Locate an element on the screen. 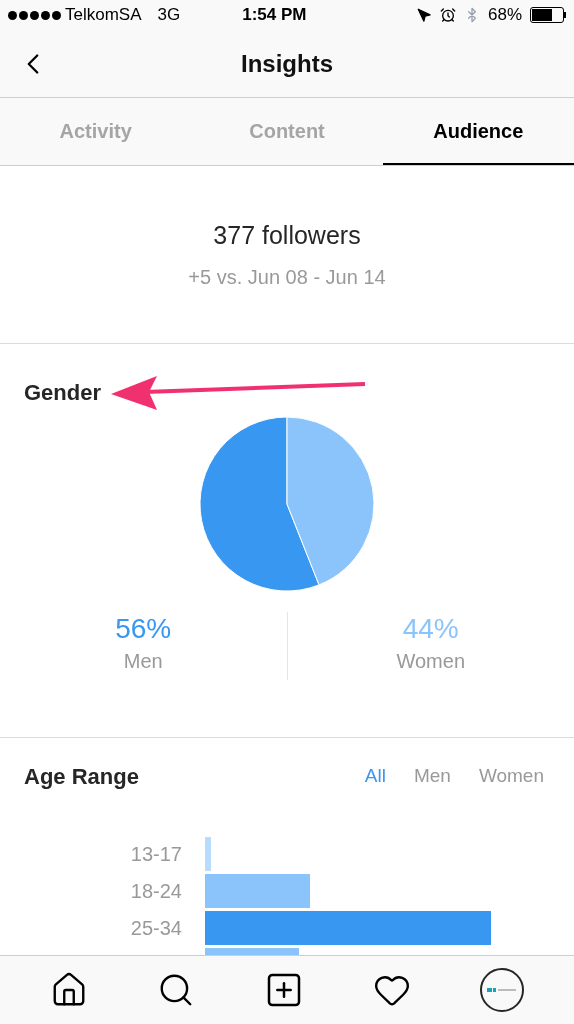 The height and width of the screenshot is (1024, 574). section-title: Age Range is located at coordinates (81, 777).